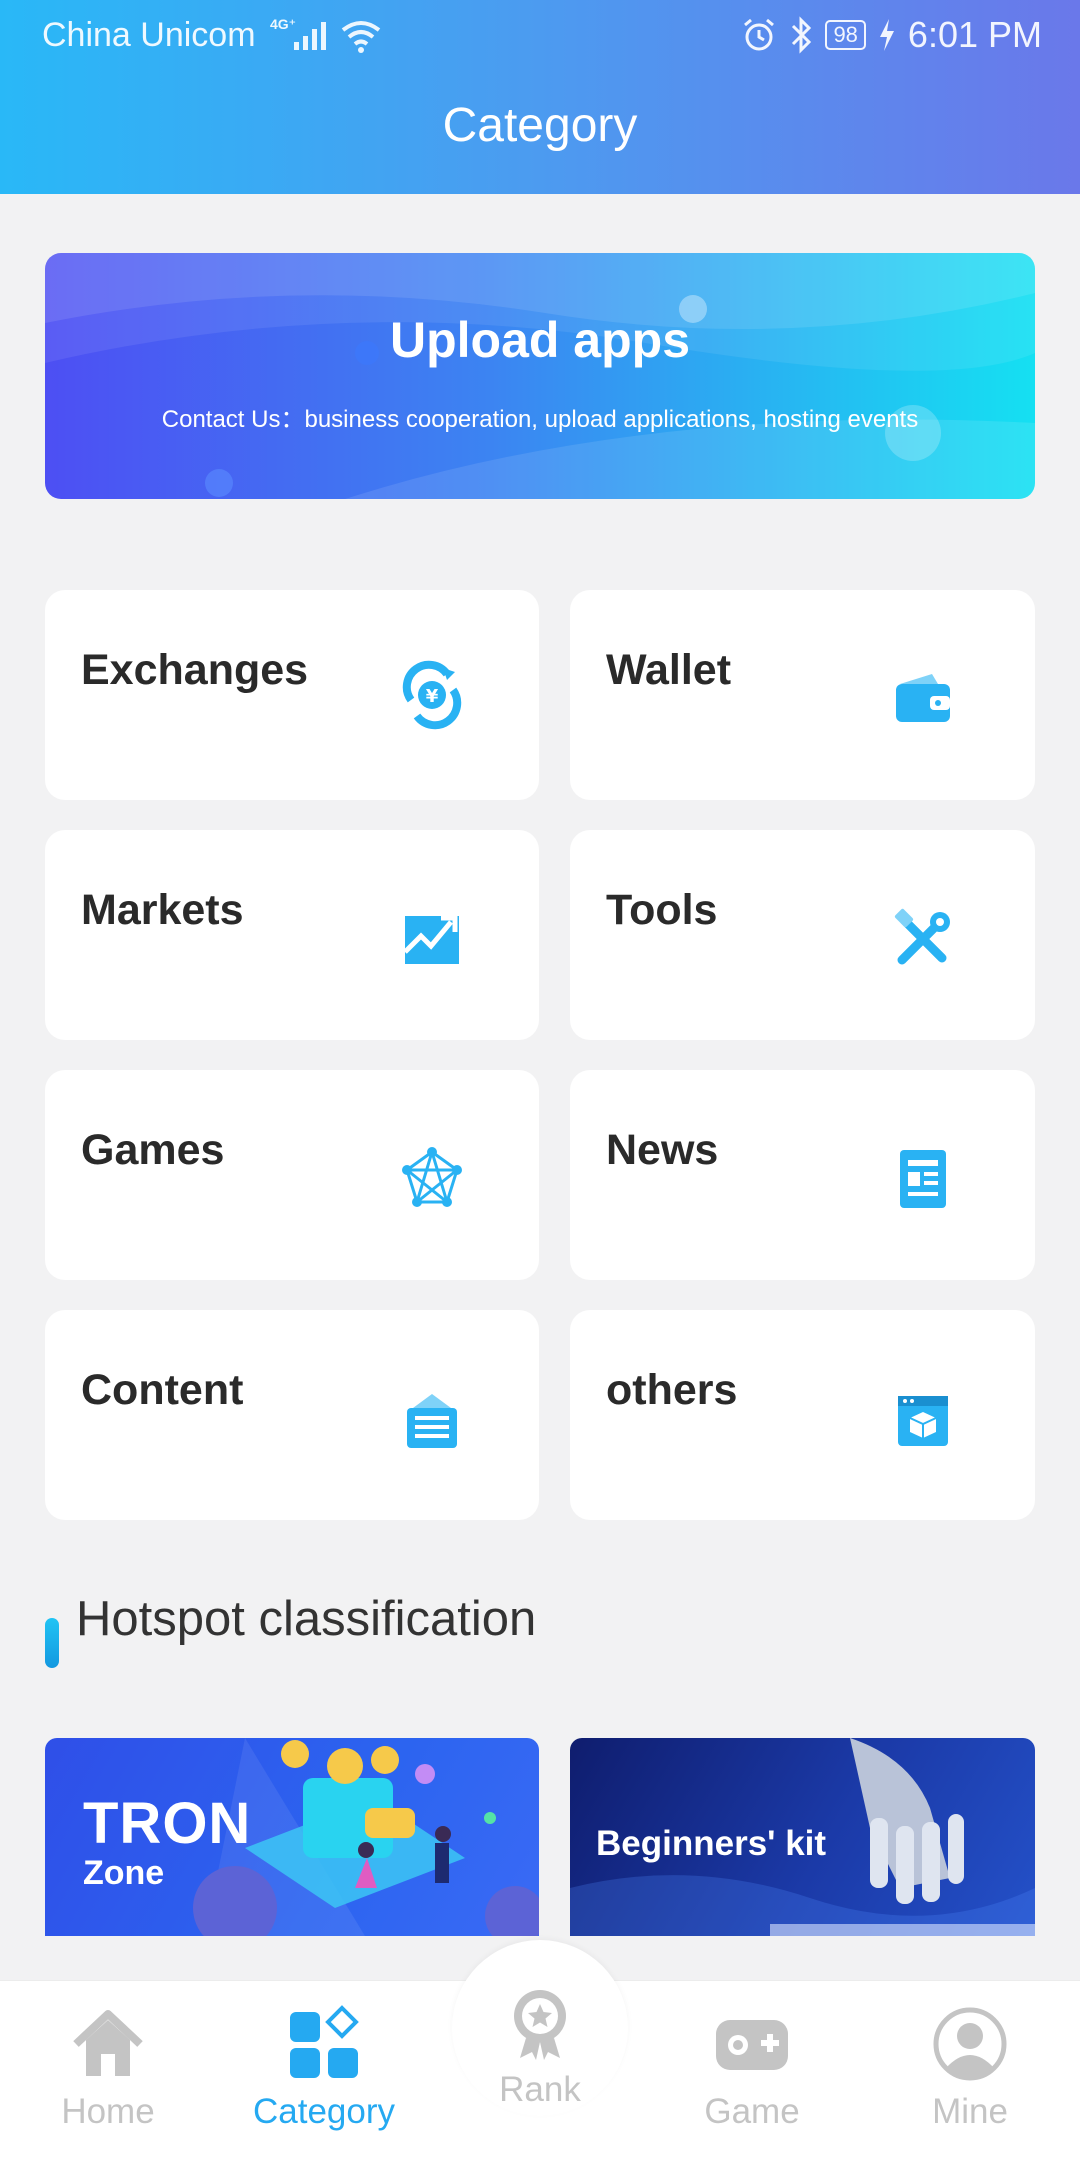 The width and height of the screenshot is (1080, 2160). What do you see at coordinates (711, 1843) in the screenshot?
I see `promo-title: Beginners' kit` at bounding box center [711, 1843].